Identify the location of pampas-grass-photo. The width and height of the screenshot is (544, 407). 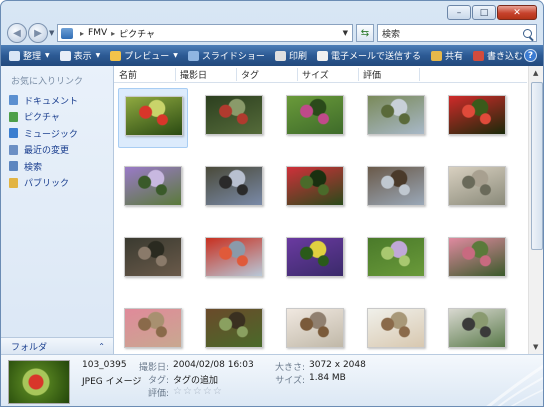
(477, 186).